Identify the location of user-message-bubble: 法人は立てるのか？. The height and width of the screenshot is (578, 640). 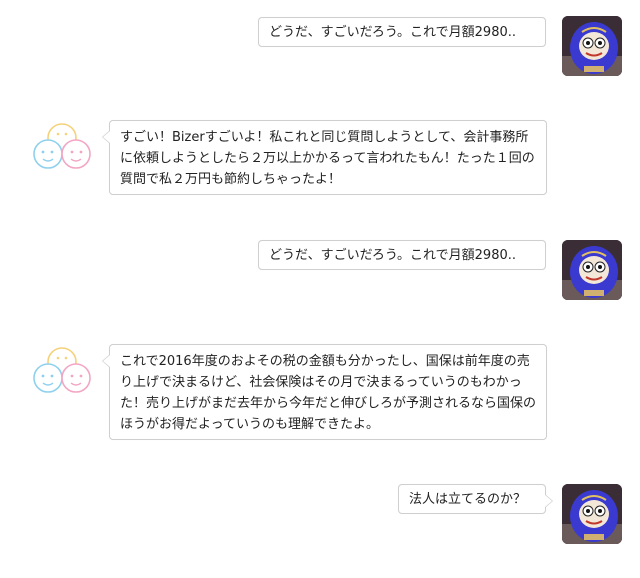
(475, 499).